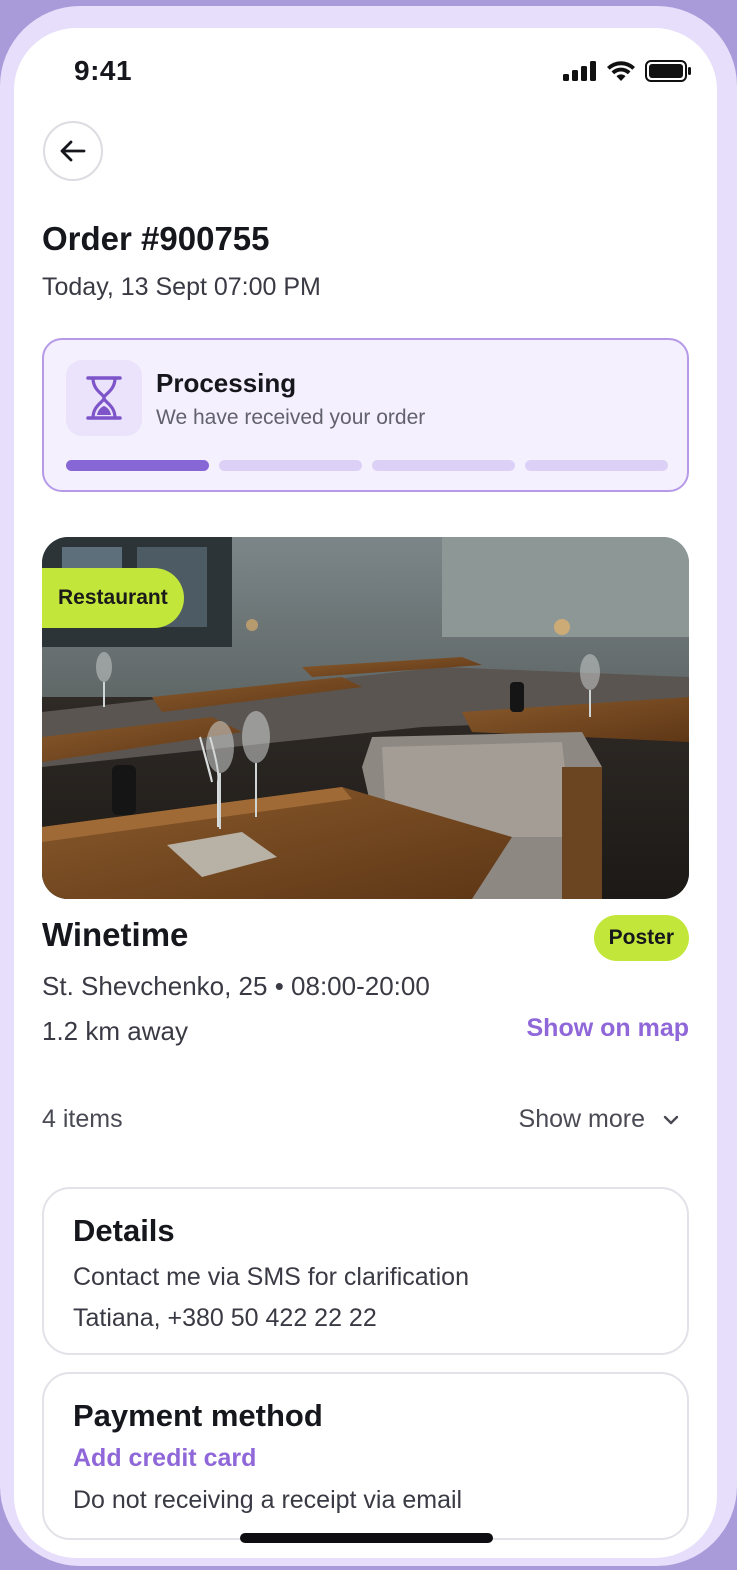 The width and height of the screenshot is (737, 1570). I want to click on order-title: Order #900755, so click(156, 238).